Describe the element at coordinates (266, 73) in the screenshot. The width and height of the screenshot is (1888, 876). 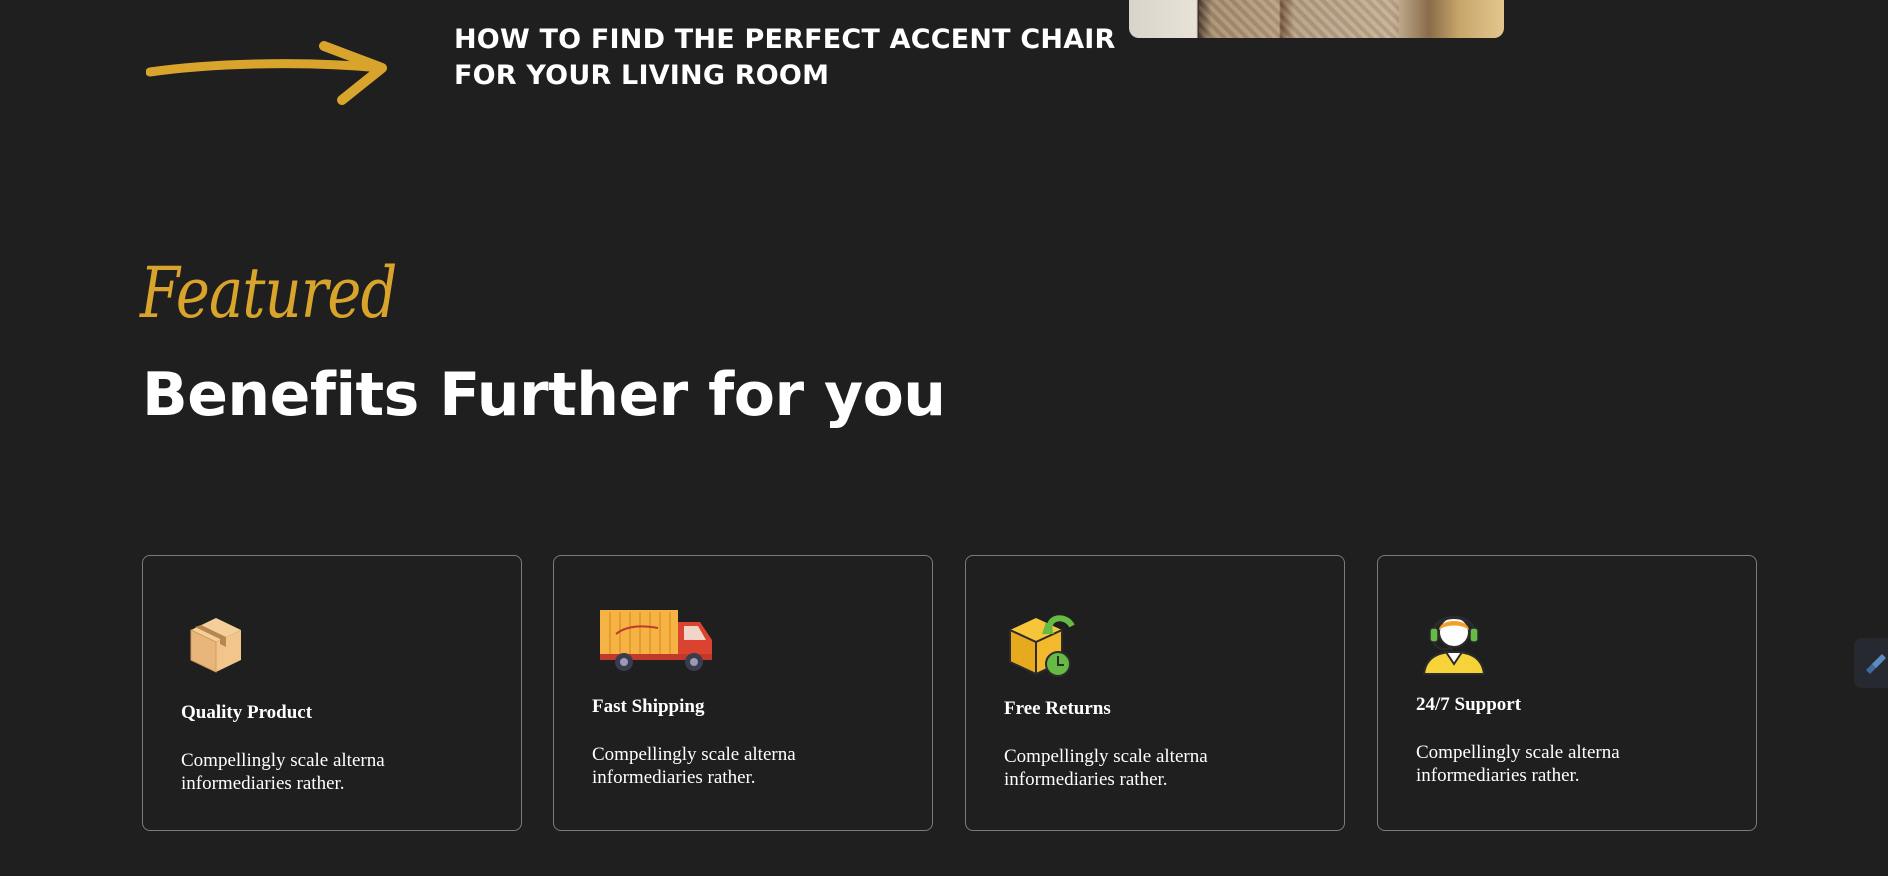
I see `arrow-right-icon` at that location.